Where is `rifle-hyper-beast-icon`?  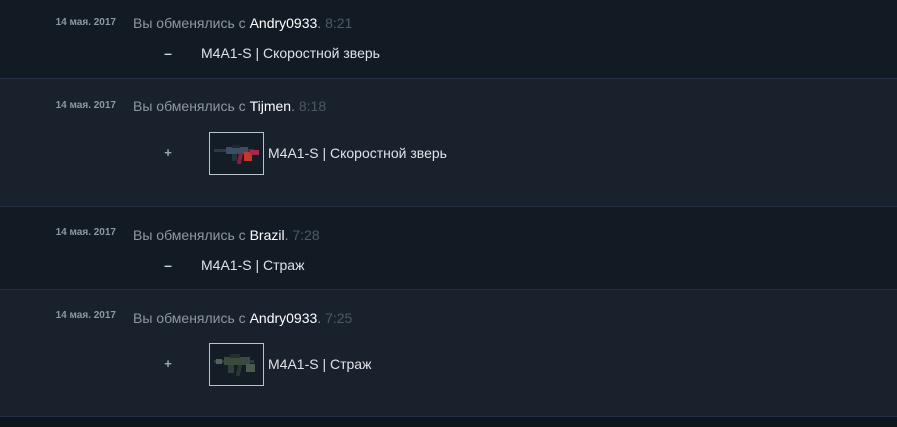 rifle-hyper-beast-icon is located at coordinates (236, 155).